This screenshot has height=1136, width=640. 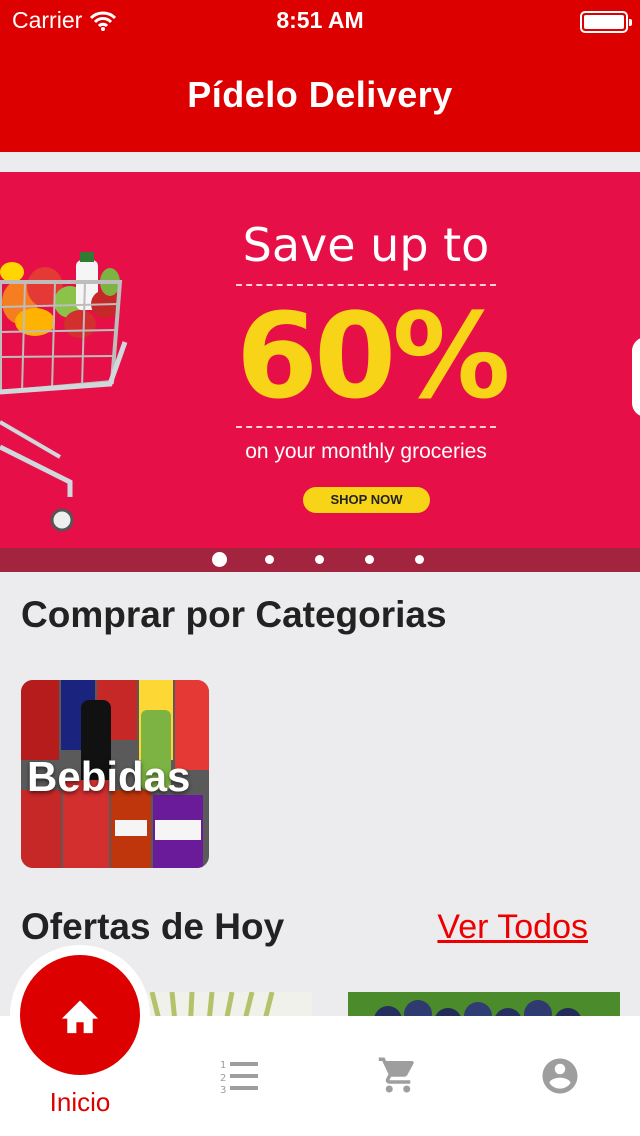 What do you see at coordinates (512, 927) in the screenshot?
I see `see-all-link: Ver Todos` at bounding box center [512, 927].